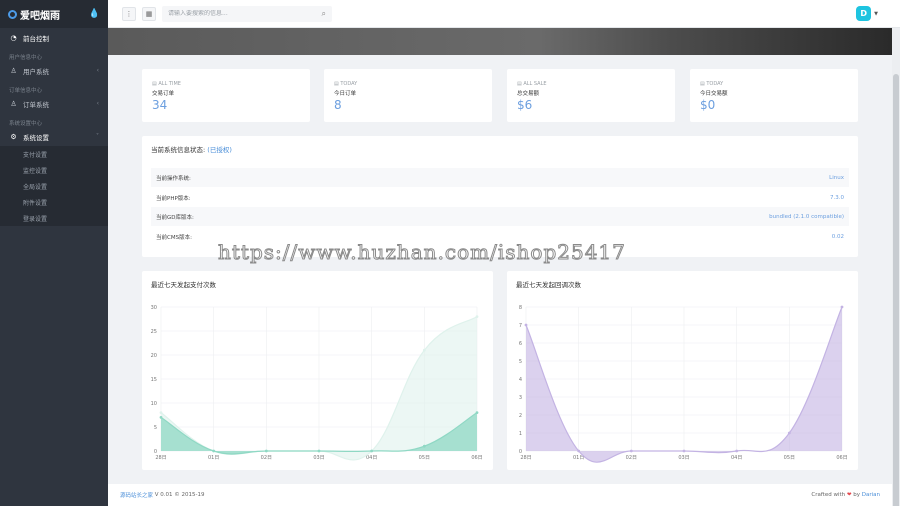 The width and height of the screenshot is (900, 506). What do you see at coordinates (226, 95) in the screenshot?
I see `stat-card-orders: ▤ ALL TIME 交易订单 34` at bounding box center [226, 95].